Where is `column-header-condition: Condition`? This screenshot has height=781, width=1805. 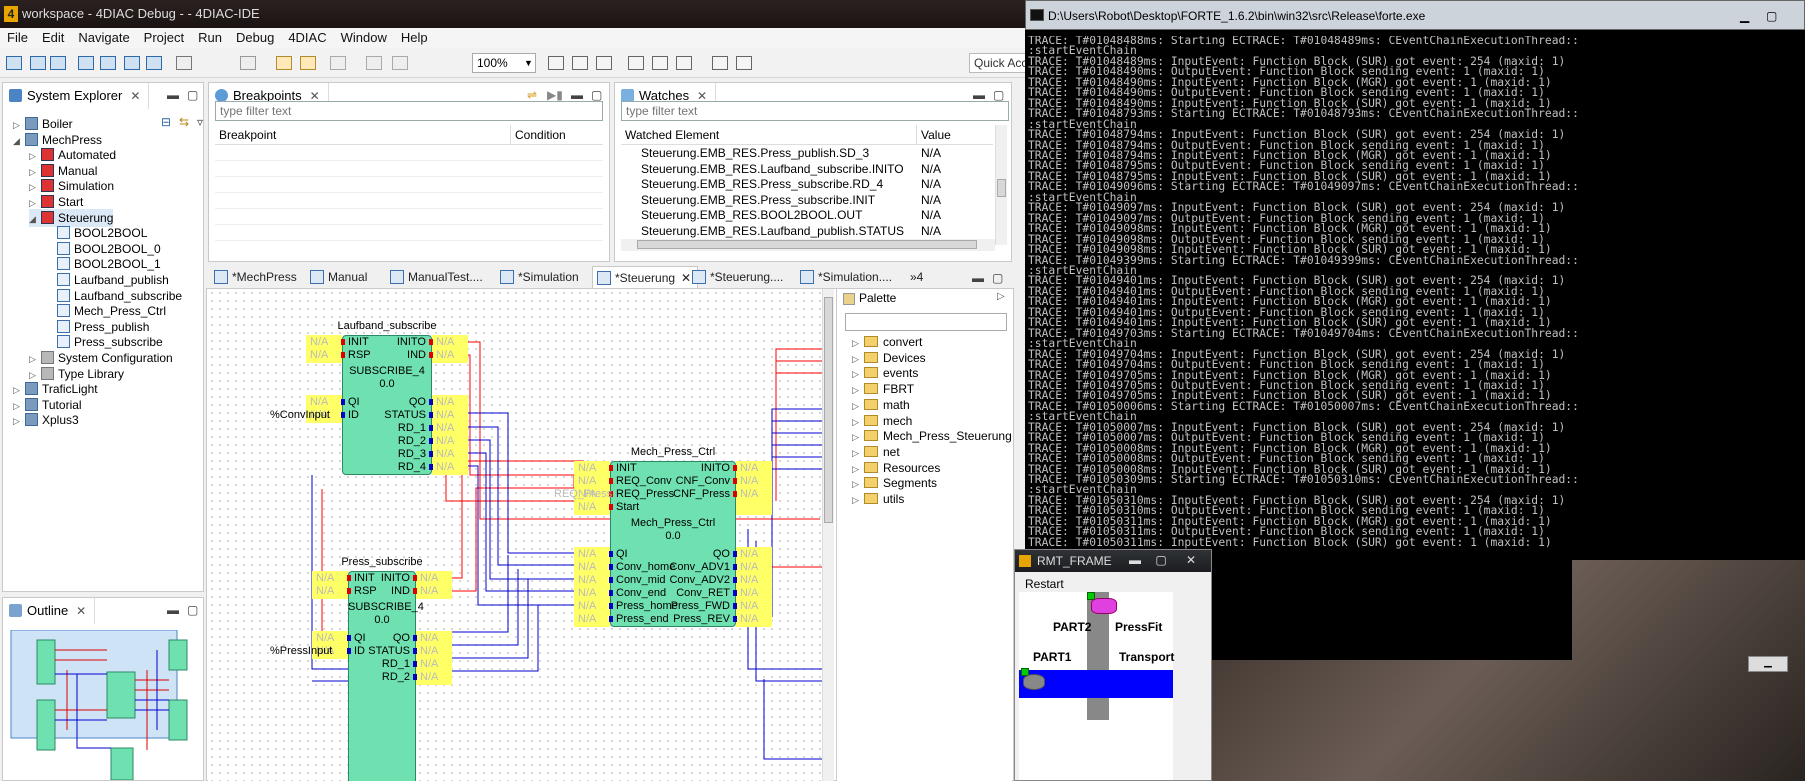
column-header-condition: Condition is located at coordinates (557, 135).